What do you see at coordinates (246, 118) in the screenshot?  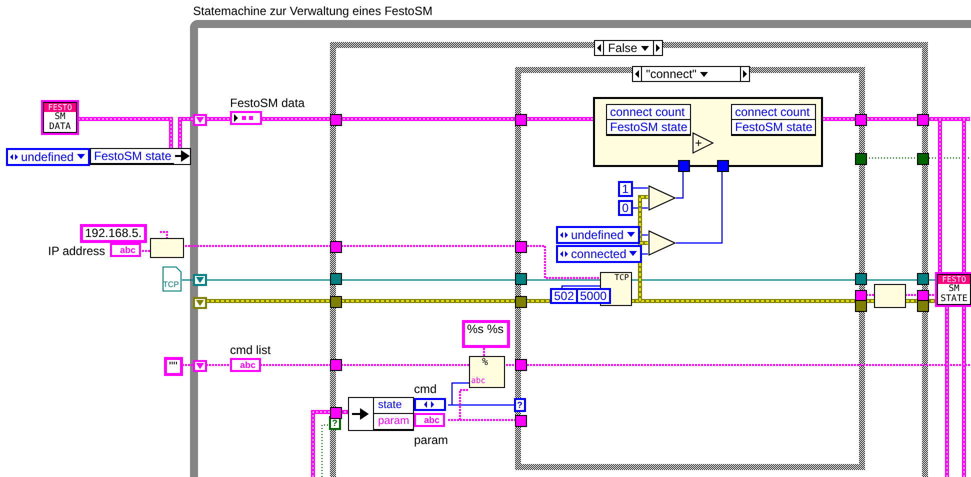 I see `cluster-indicator-icon` at bounding box center [246, 118].